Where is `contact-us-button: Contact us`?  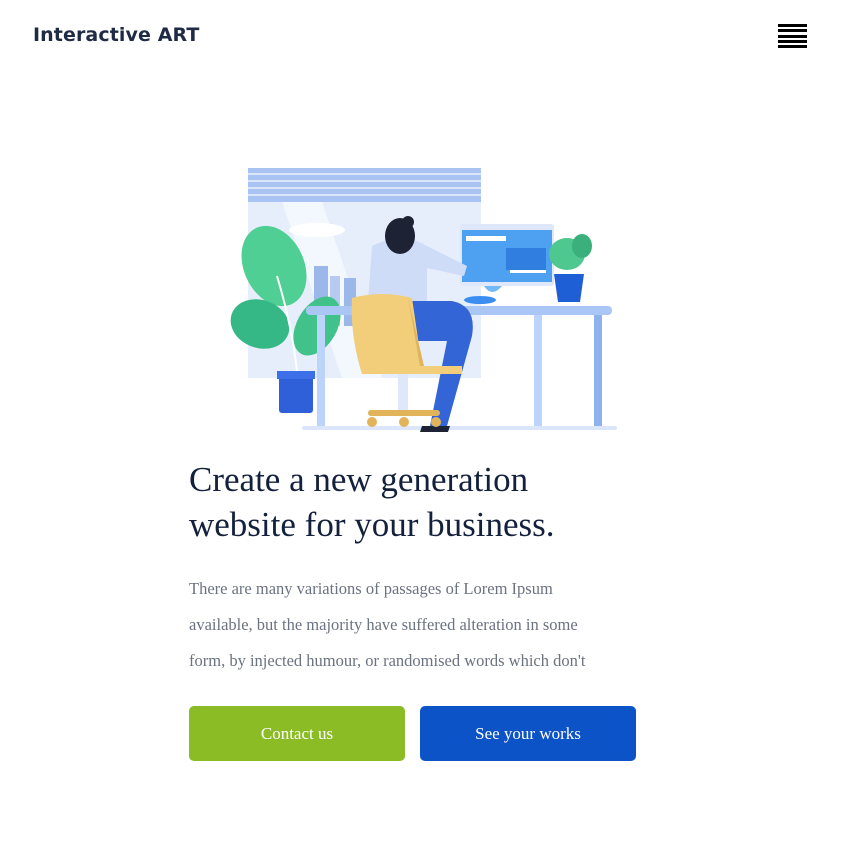 contact-us-button: Contact us is located at coordinates (297, 733).